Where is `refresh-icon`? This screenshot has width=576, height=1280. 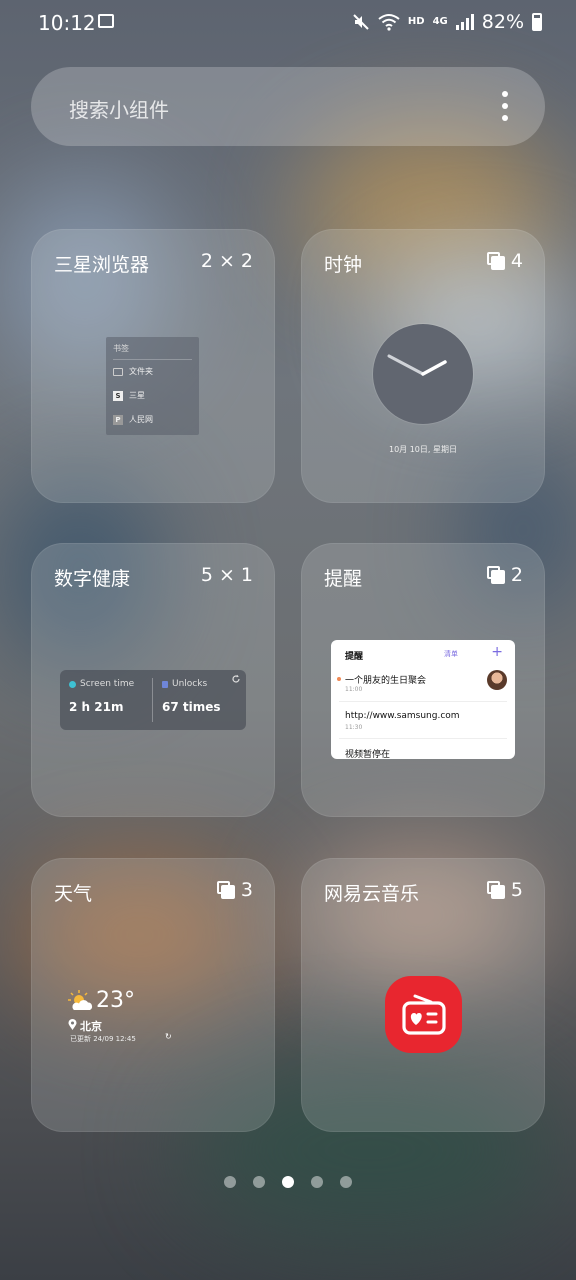
refresh-icon is located at coordinates (236, 678).